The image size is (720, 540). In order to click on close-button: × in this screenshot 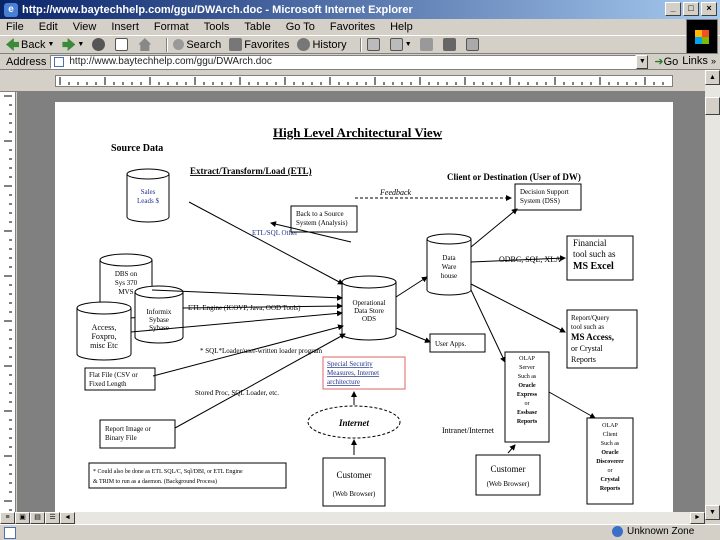, I will do `click(709, 9)`.